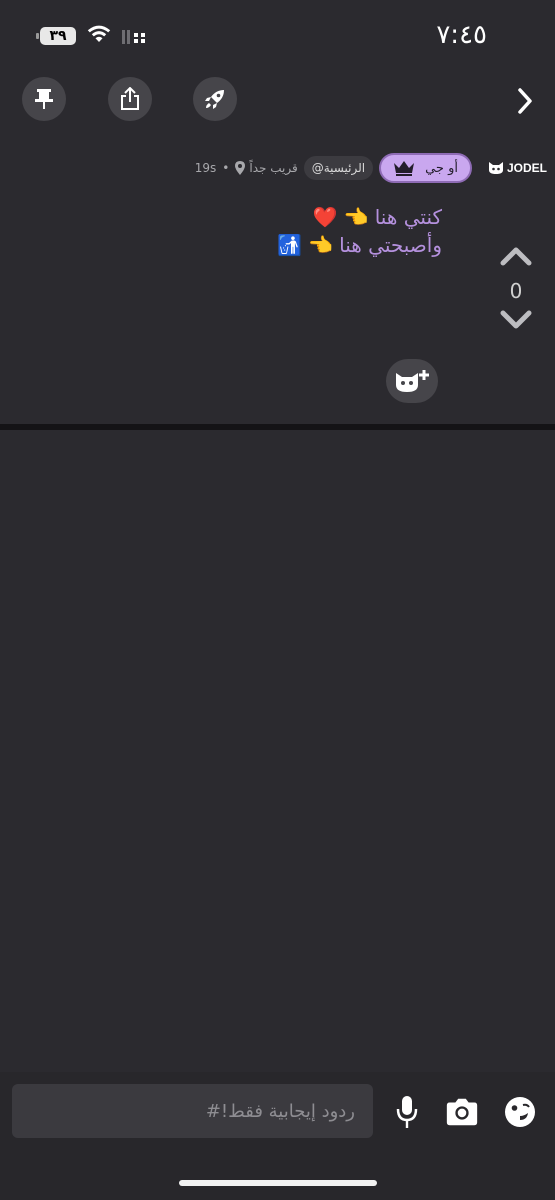 The height and width of the screenshot is (1200, 555). I want to click on user-badge-label: أو جي, so click(441, 168).